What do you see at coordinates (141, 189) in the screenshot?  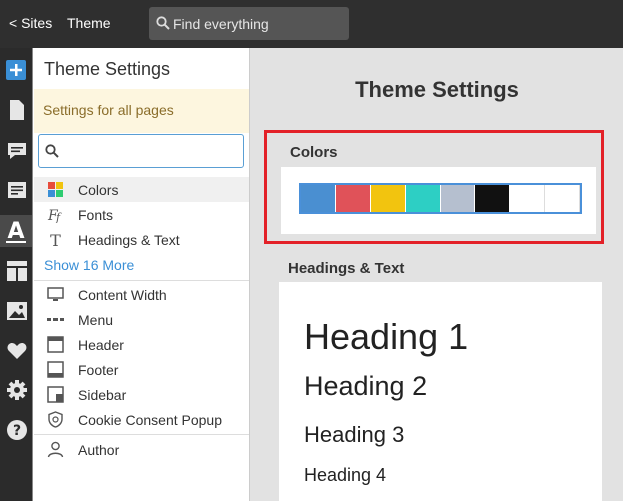 I see `menu-item-colors: Colors` at bounding box center [141, 189].